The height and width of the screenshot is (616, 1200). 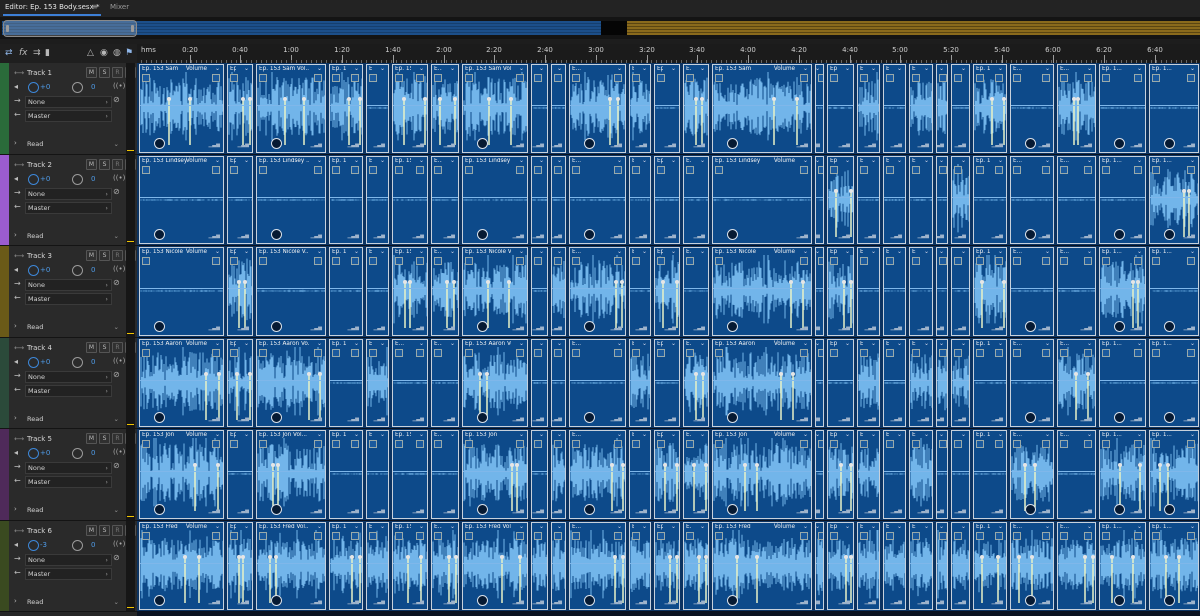 I want to click on volume-value: +0, so click(x=45, y=179).